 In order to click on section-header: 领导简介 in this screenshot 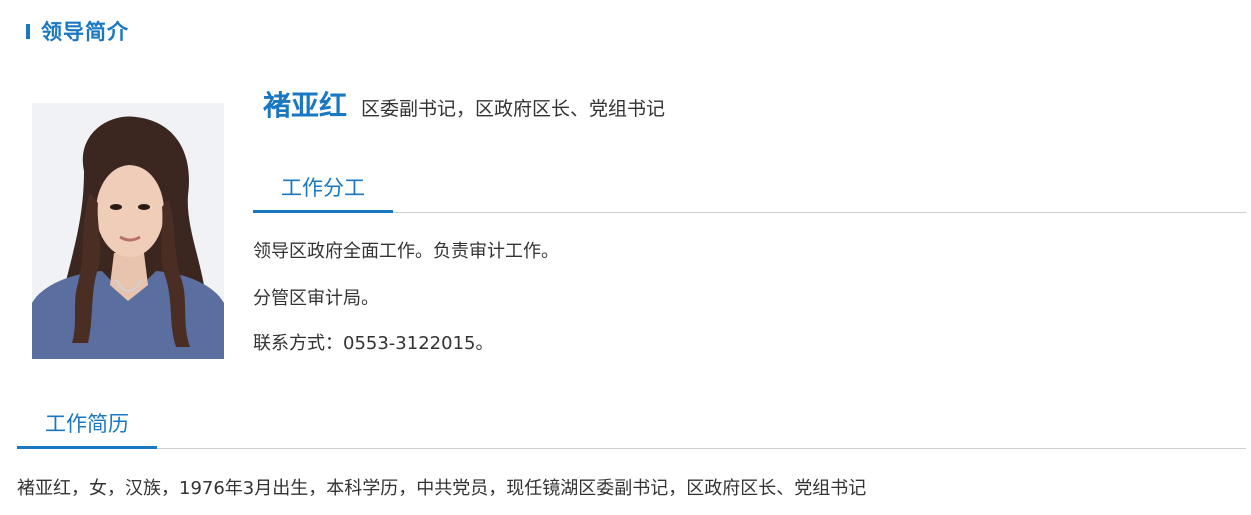, I will do `click(77, 31)`.